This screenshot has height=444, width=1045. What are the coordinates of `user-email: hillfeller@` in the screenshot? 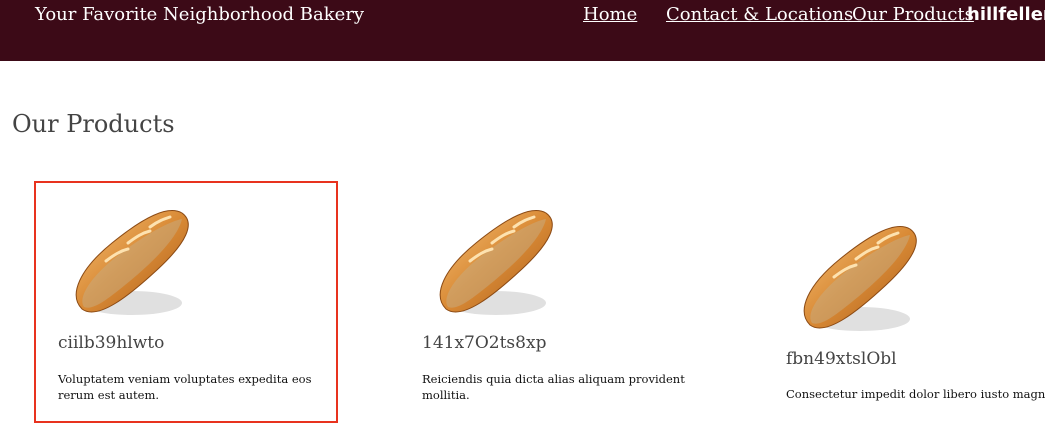 It's located at (1006, 14).